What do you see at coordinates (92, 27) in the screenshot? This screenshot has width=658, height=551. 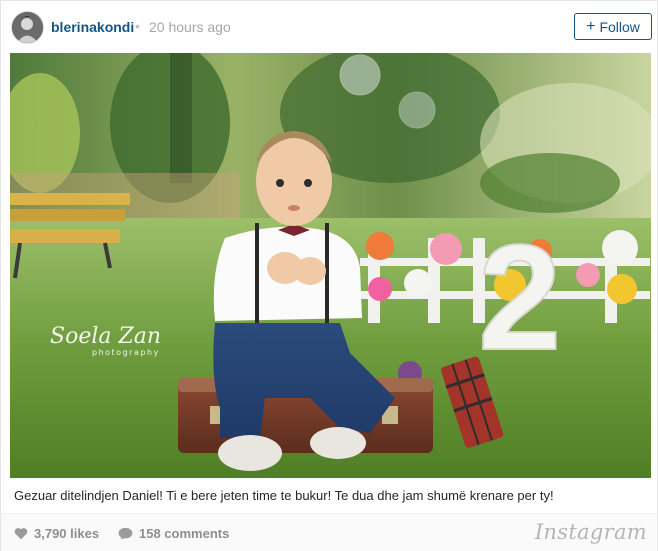 I see `username-link: blerinakondi` at bounding box center [92, 27].